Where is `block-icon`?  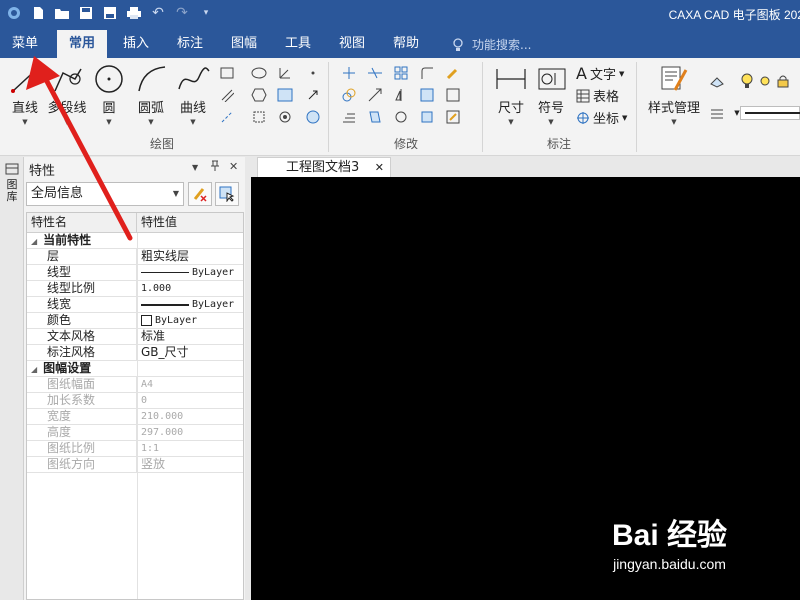
block-icon is located at coordinates (259, 117).